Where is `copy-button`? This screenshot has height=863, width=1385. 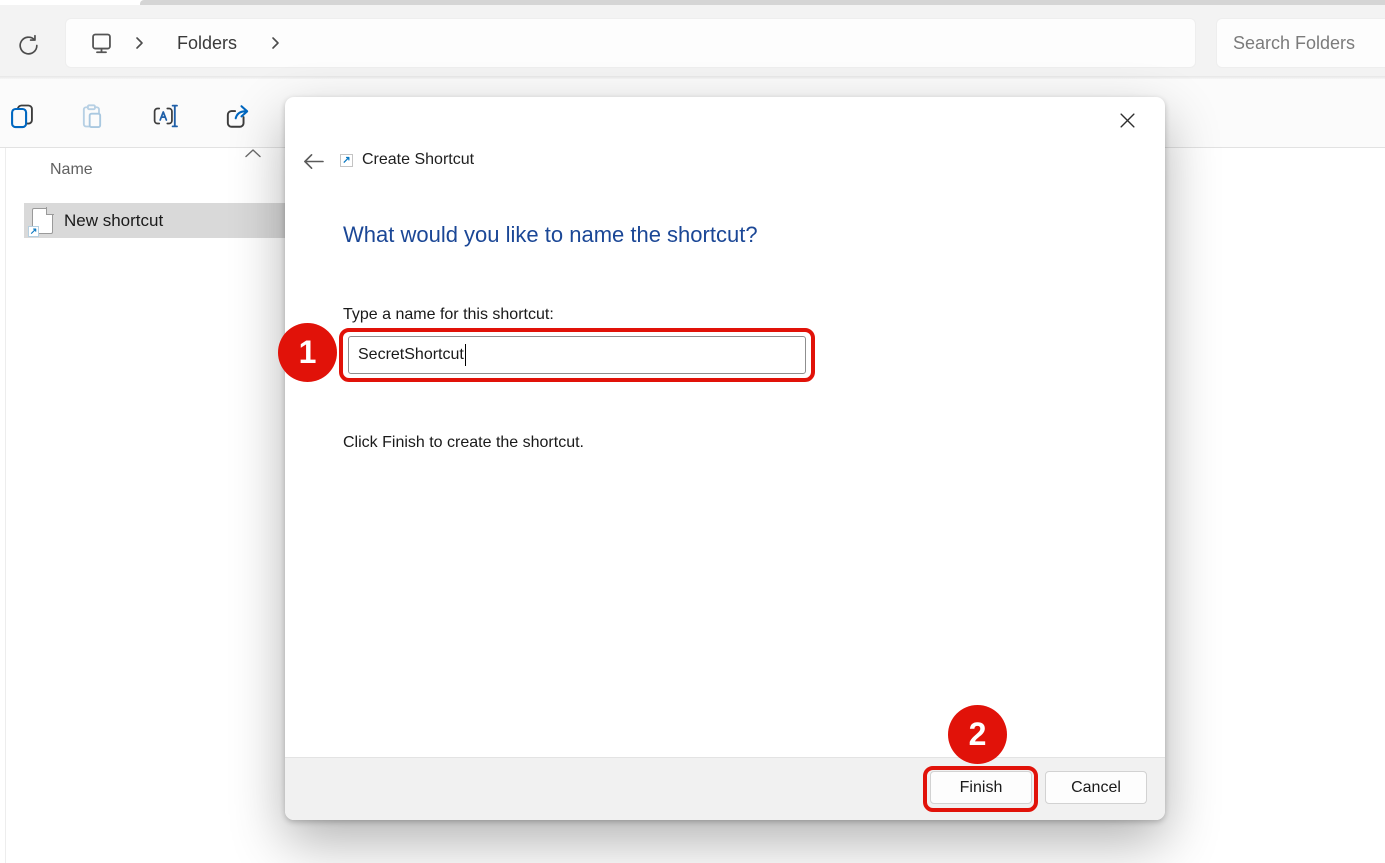
copy-button is located at coordinates (22, 116).